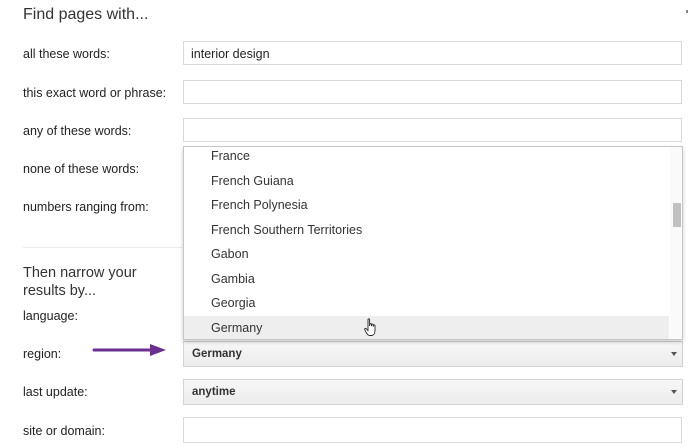 The height and width of the screenshot is (448, 689). Describe the element at coordinates (687, 11) in the screenshot. I see `corner-mark` at that location.